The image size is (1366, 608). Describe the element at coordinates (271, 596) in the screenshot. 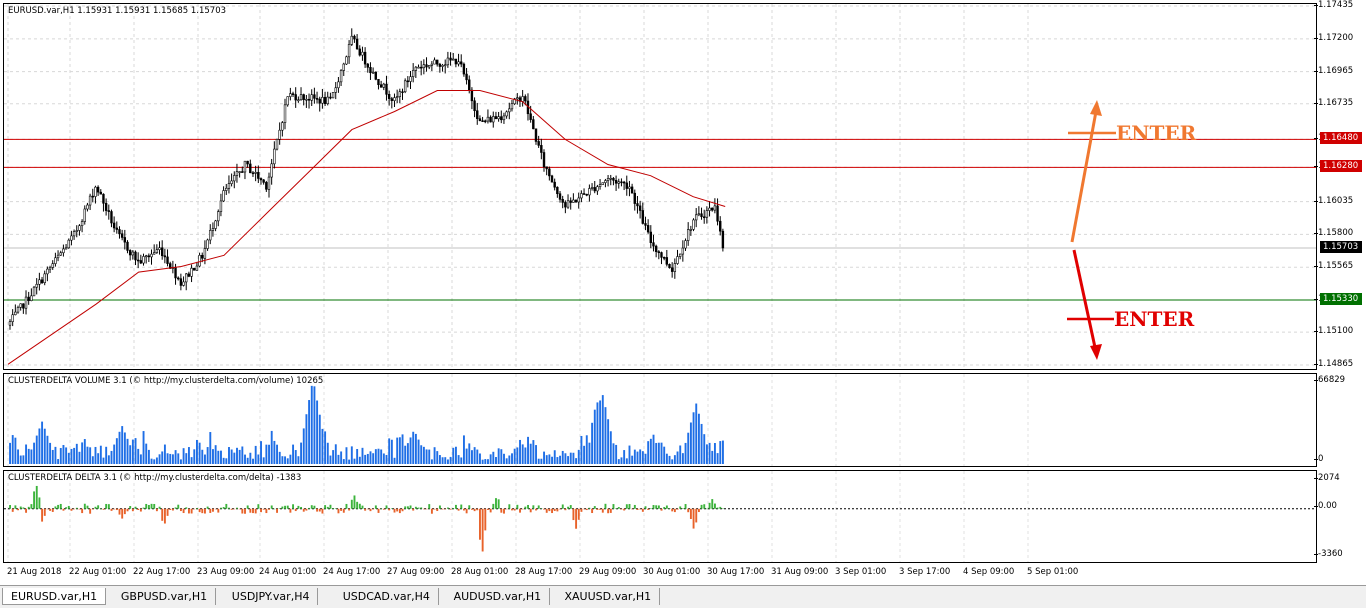

I see `chart-tab-usdjpy-var-h4: USDJPY.var,H4` at that location.